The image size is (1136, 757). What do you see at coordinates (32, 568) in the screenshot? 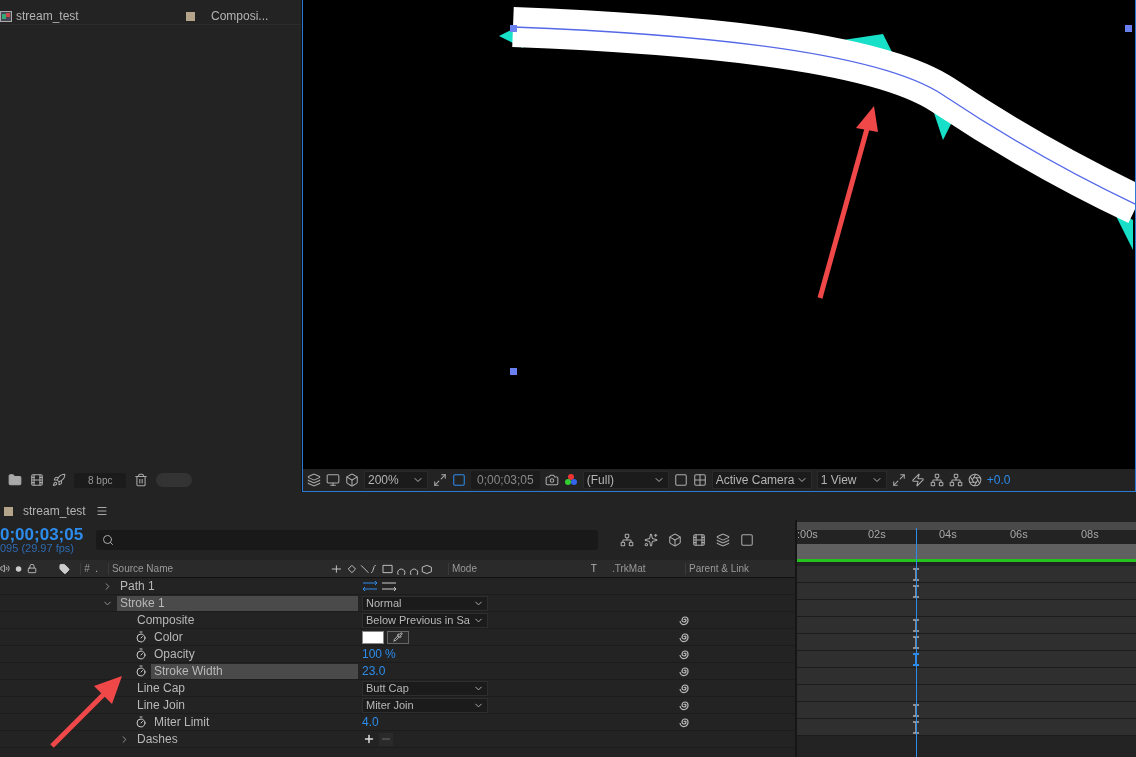
I see `lock-icon` at bounding box center [32, 568].